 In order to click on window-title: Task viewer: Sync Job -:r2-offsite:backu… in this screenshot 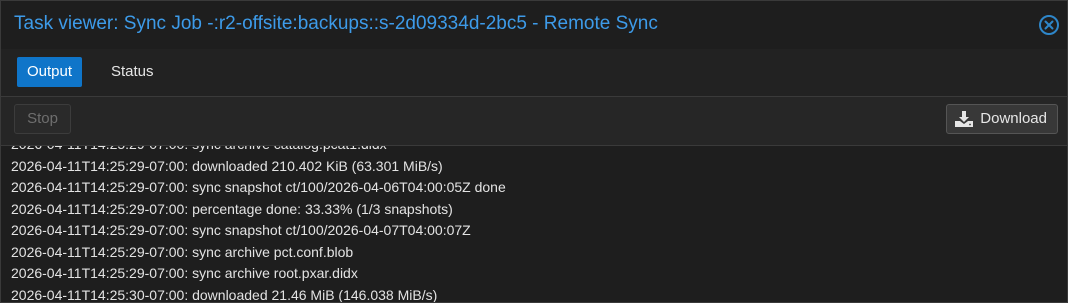, I will do `click(336, 23)`.